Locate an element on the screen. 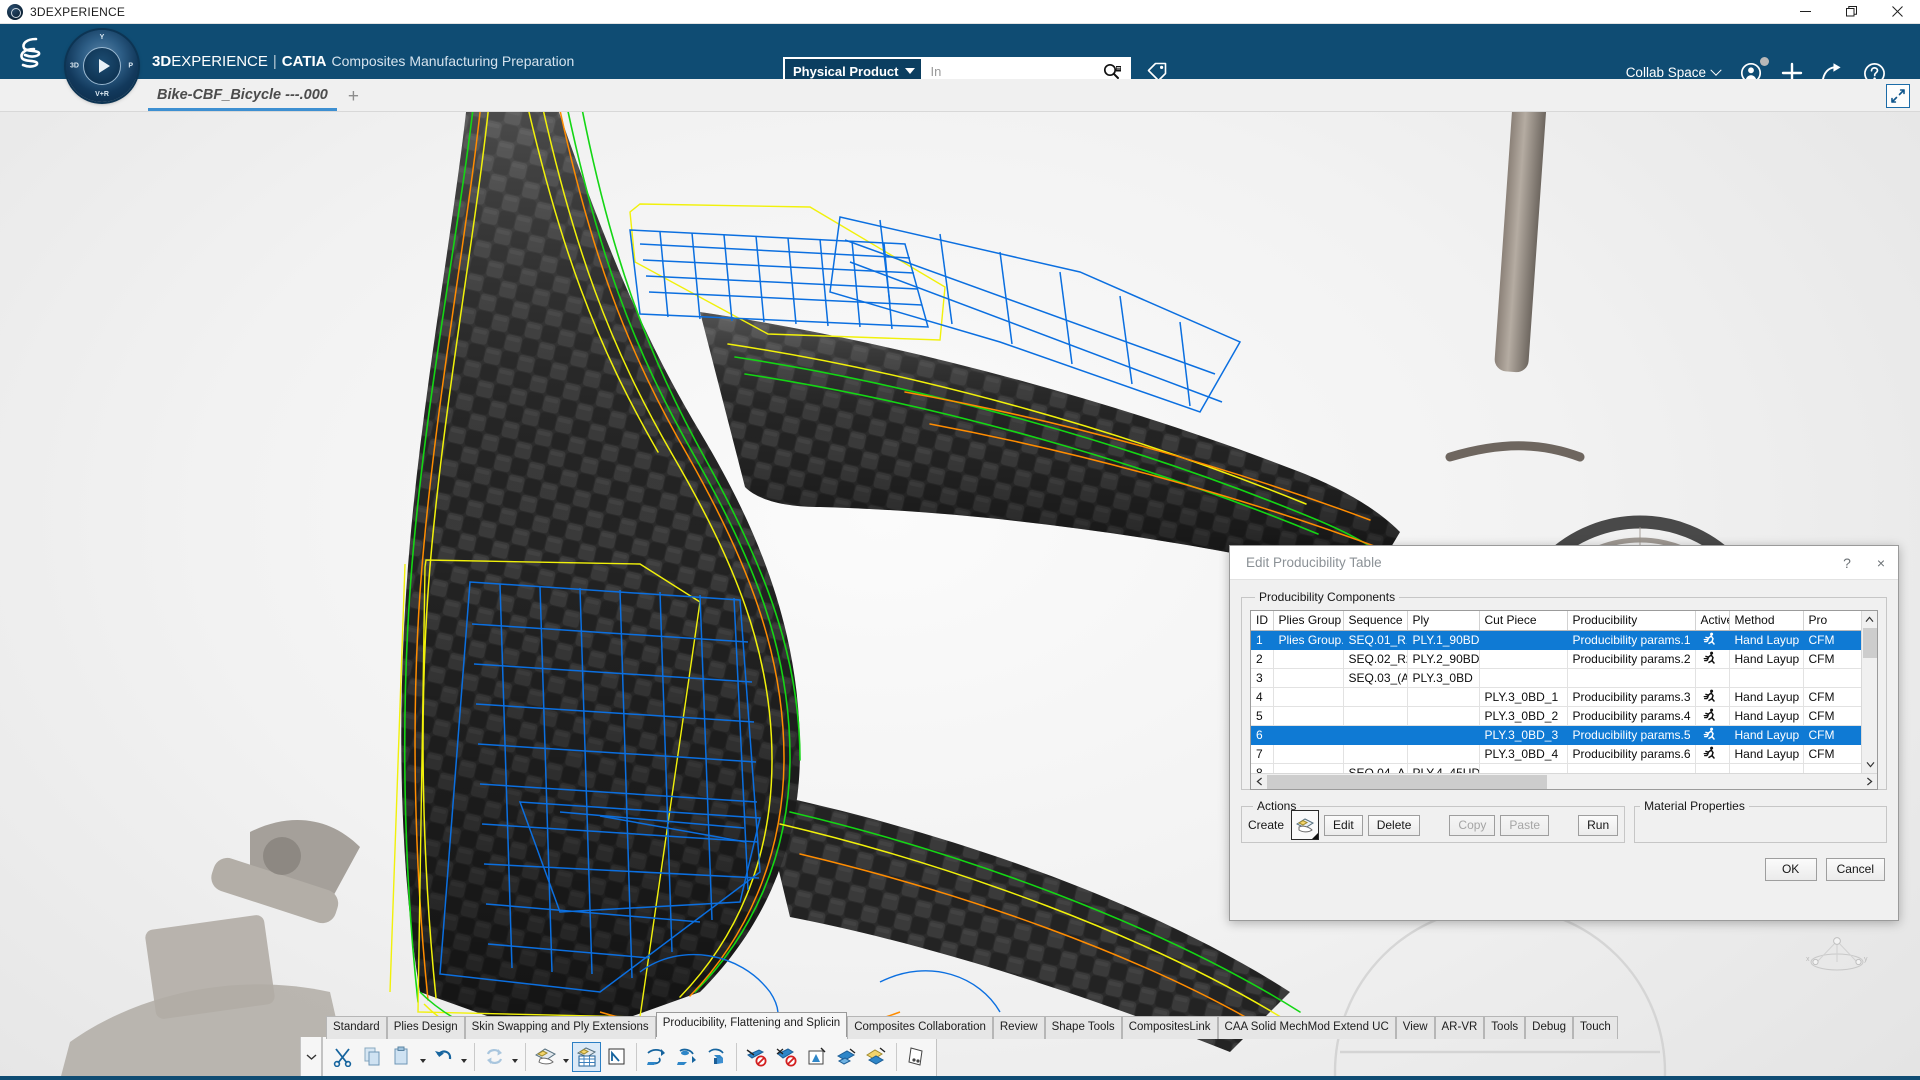  scroll-right-icon is located at coordinates (1869, 782).